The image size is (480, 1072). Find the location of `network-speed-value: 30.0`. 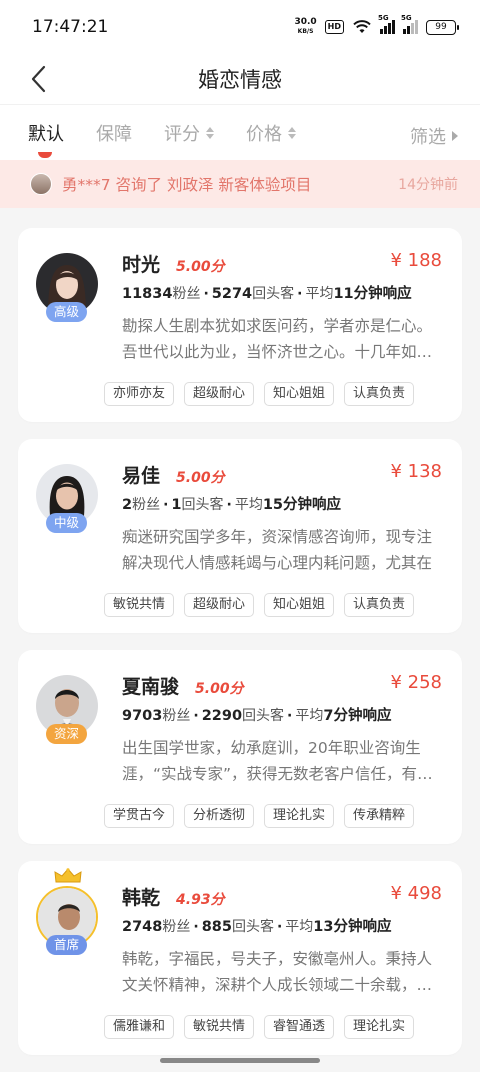

network-speed-value: 30.0 is located at coordinates (305, 22).